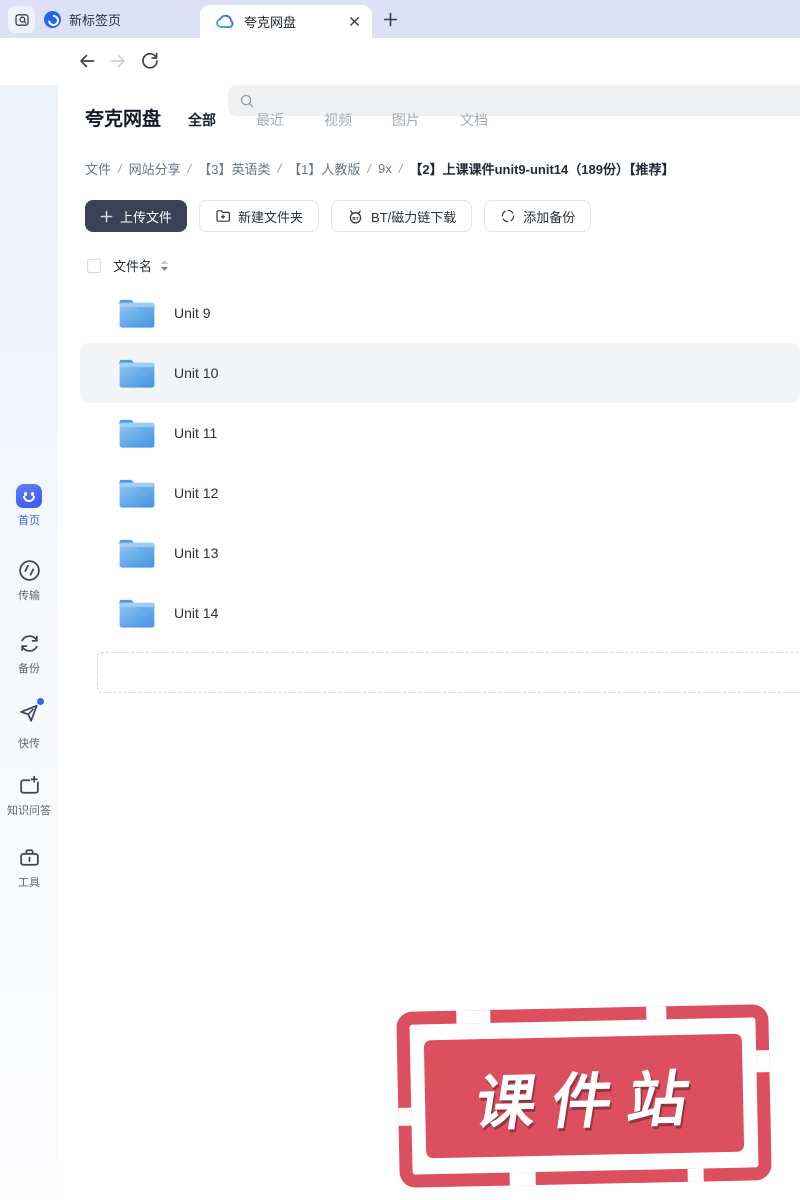 The height and width of the screenshot is (1200, 800). Describe the element at coordinates (196, 493) in the screenshot. I see `file-name: Unit 12` at that location.